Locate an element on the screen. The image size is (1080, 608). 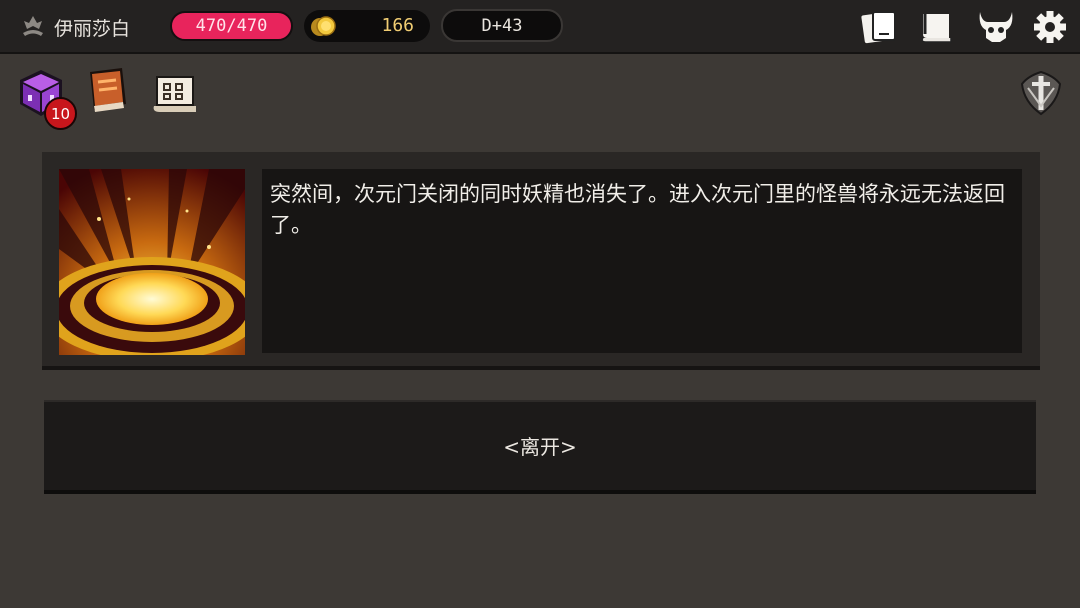
glowing-portal-image is located at coordinates (152, 262).